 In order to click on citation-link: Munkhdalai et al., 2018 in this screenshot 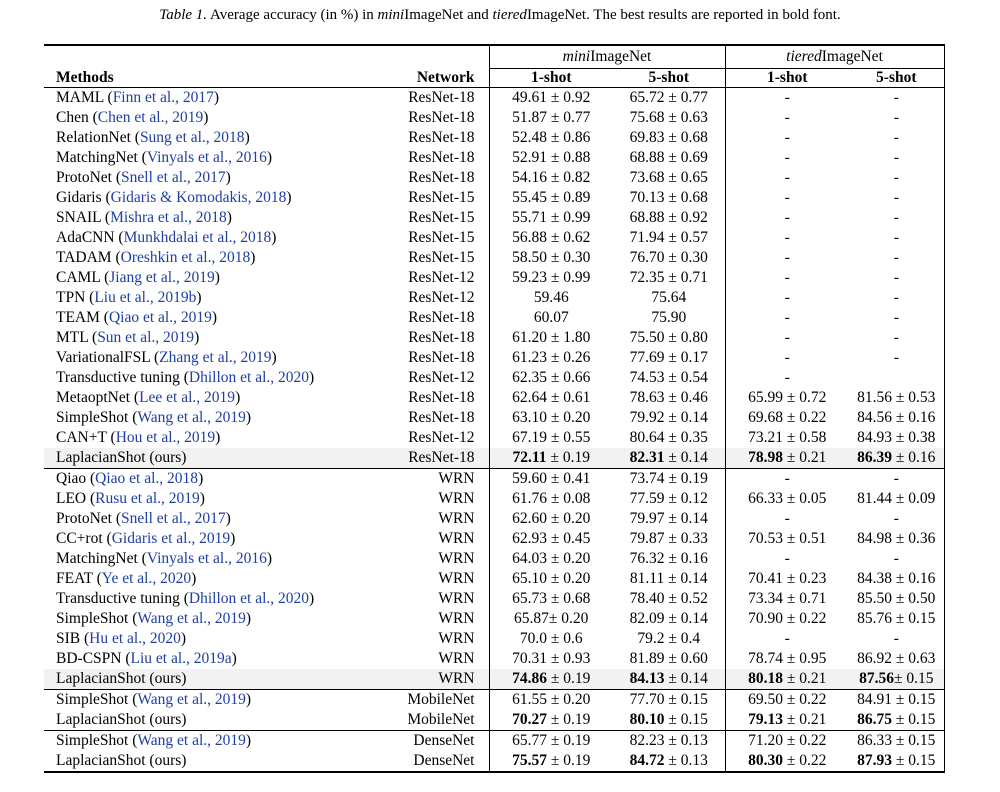, I will do `click(198, 237)`.